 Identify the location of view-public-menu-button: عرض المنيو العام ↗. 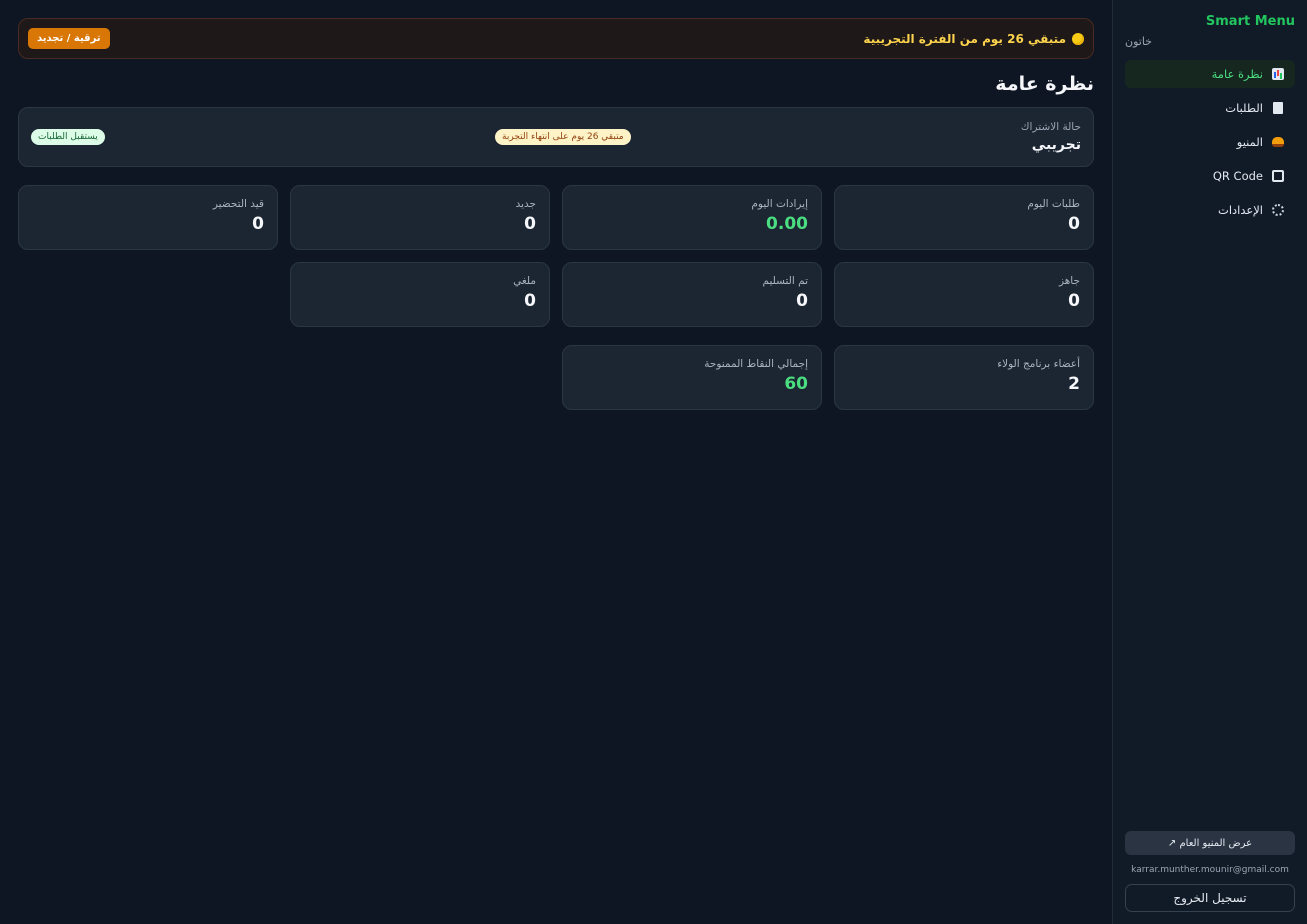
(1210, 843).